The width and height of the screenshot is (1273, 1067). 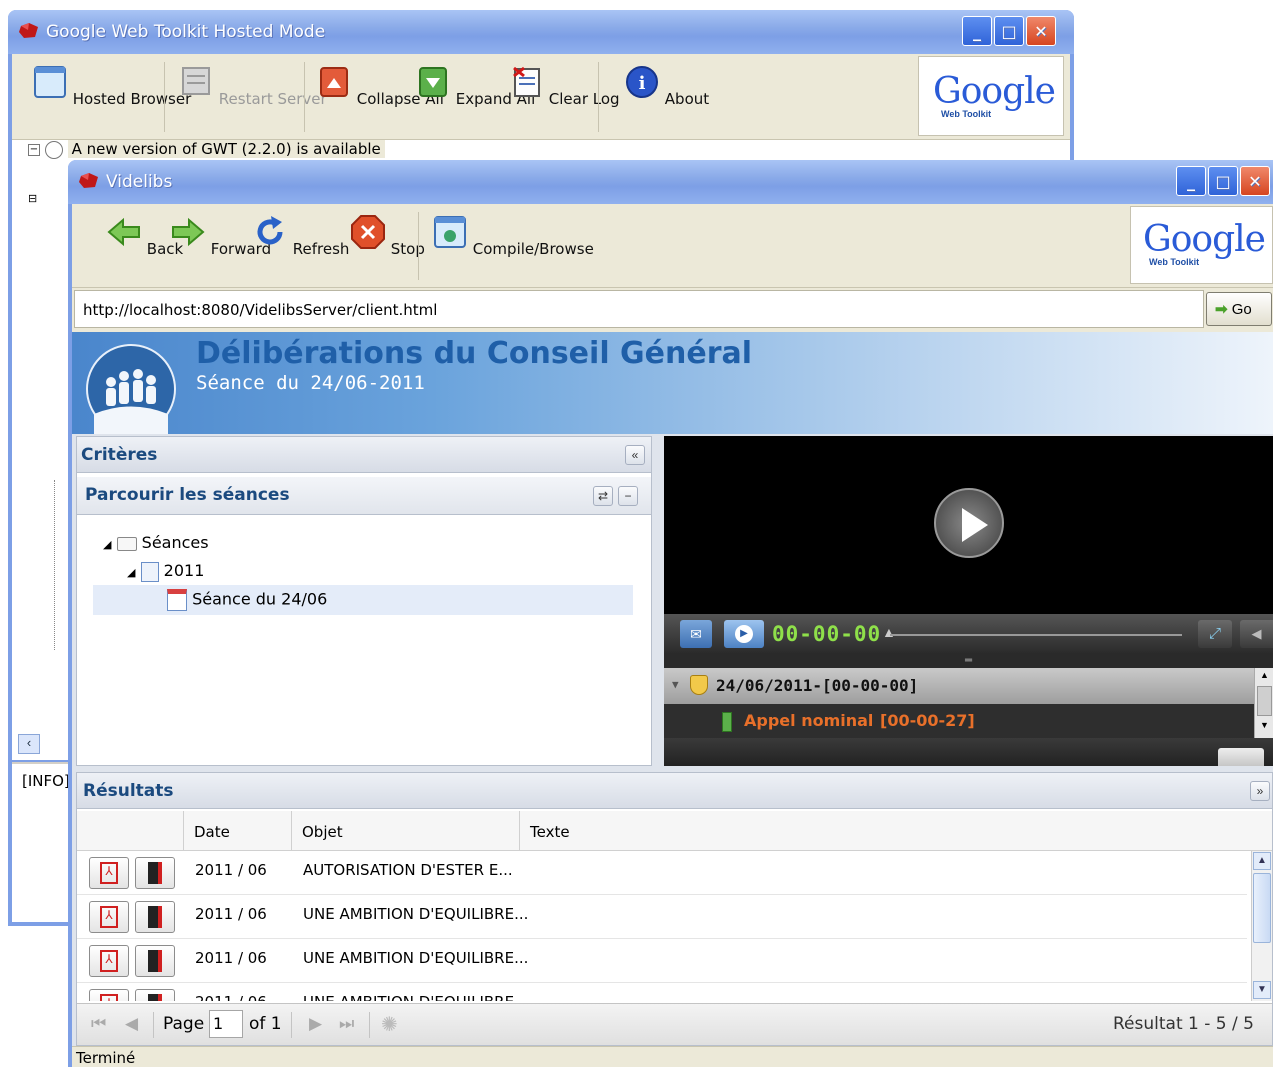 What do you see at coordinates (237, 830) in the screenshot?
I see `column-header-date: Date` at bounding box center [237, 830].